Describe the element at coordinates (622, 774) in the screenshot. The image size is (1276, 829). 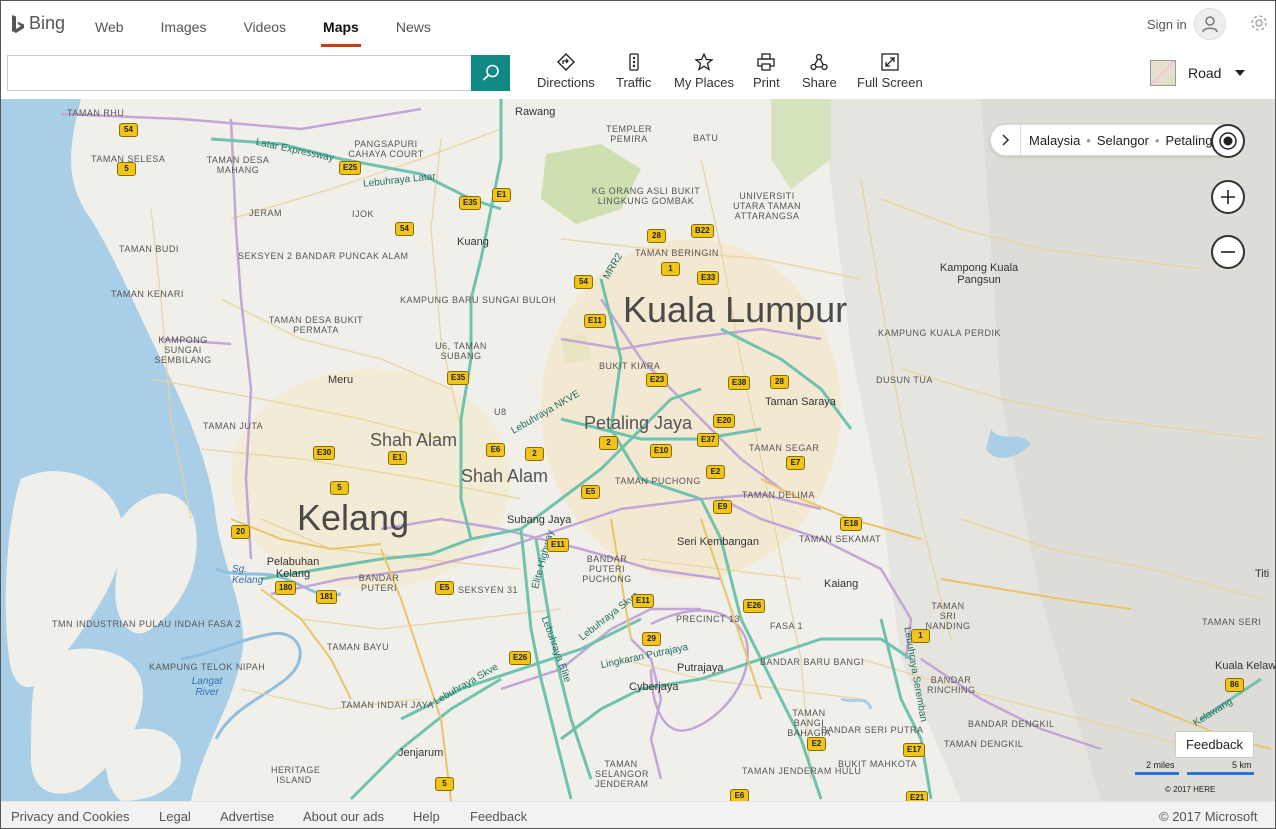
I see `label-taman-selangor-jenderam: TAMAN SELANGOR JENDERAM` at that location.